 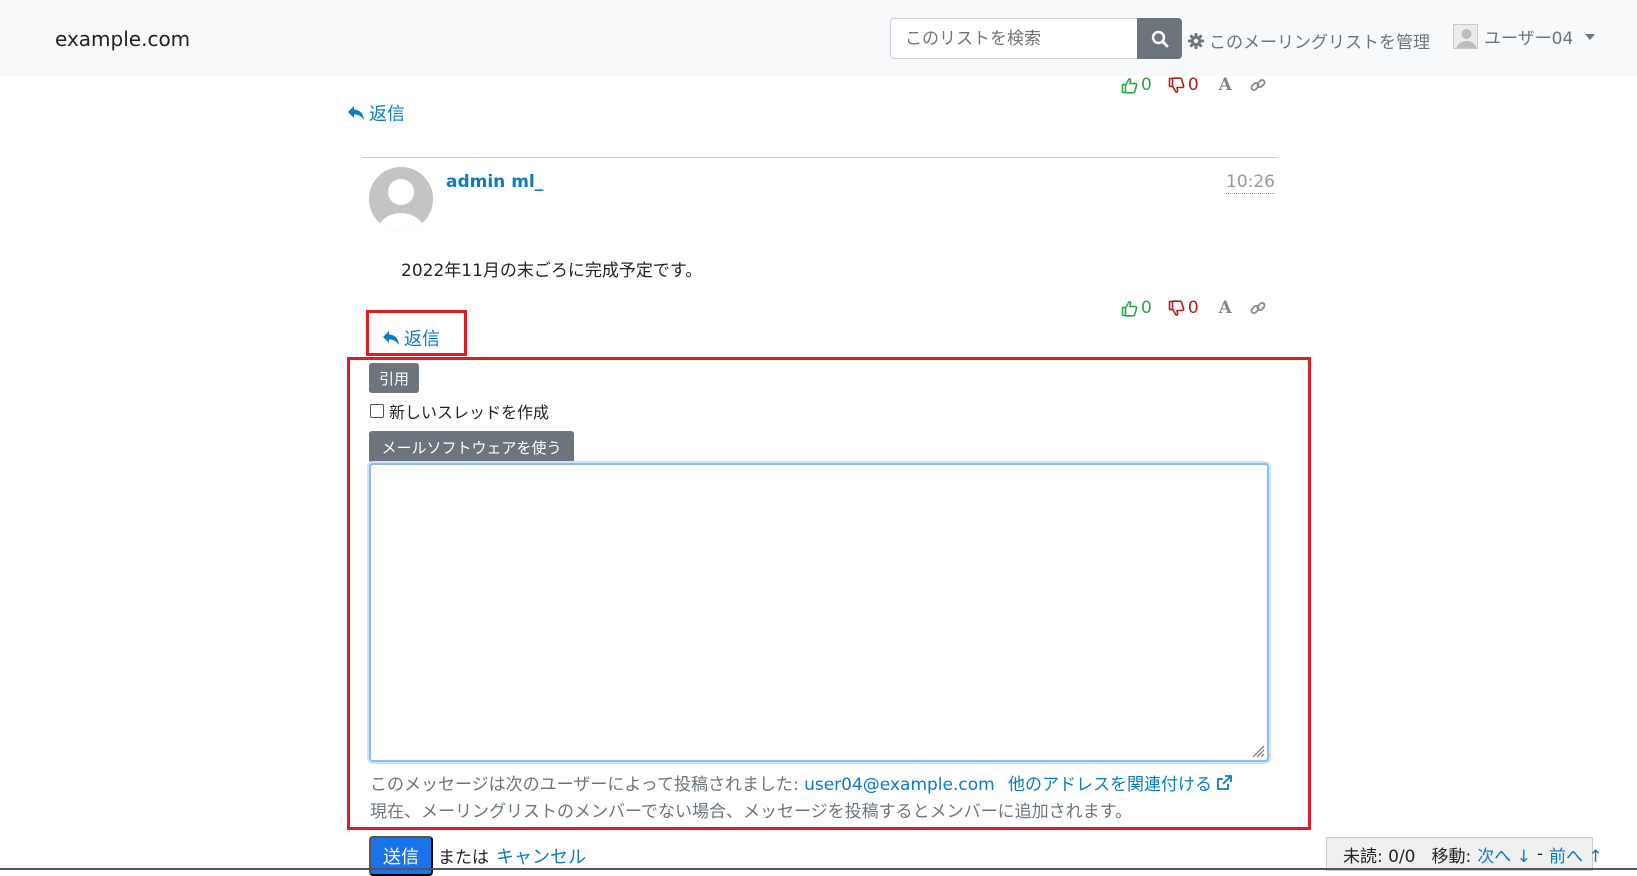 I want to click on search-button, so click(x=1159, y=38).